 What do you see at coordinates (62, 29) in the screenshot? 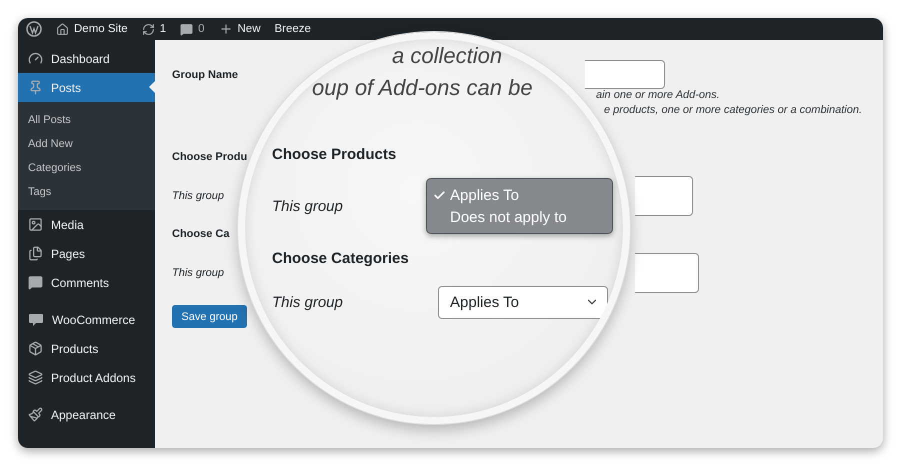
I see `home-icon` at bounding box center [62, 29].